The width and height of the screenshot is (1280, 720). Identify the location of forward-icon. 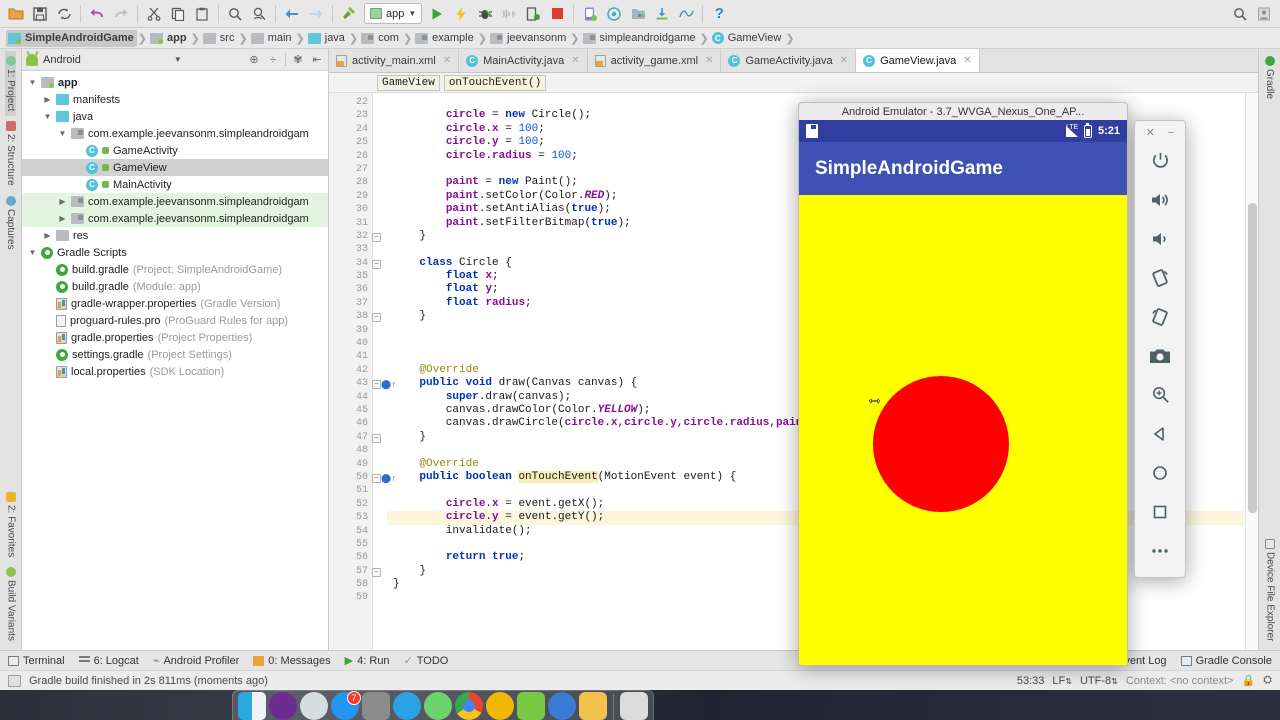
(316, 14).